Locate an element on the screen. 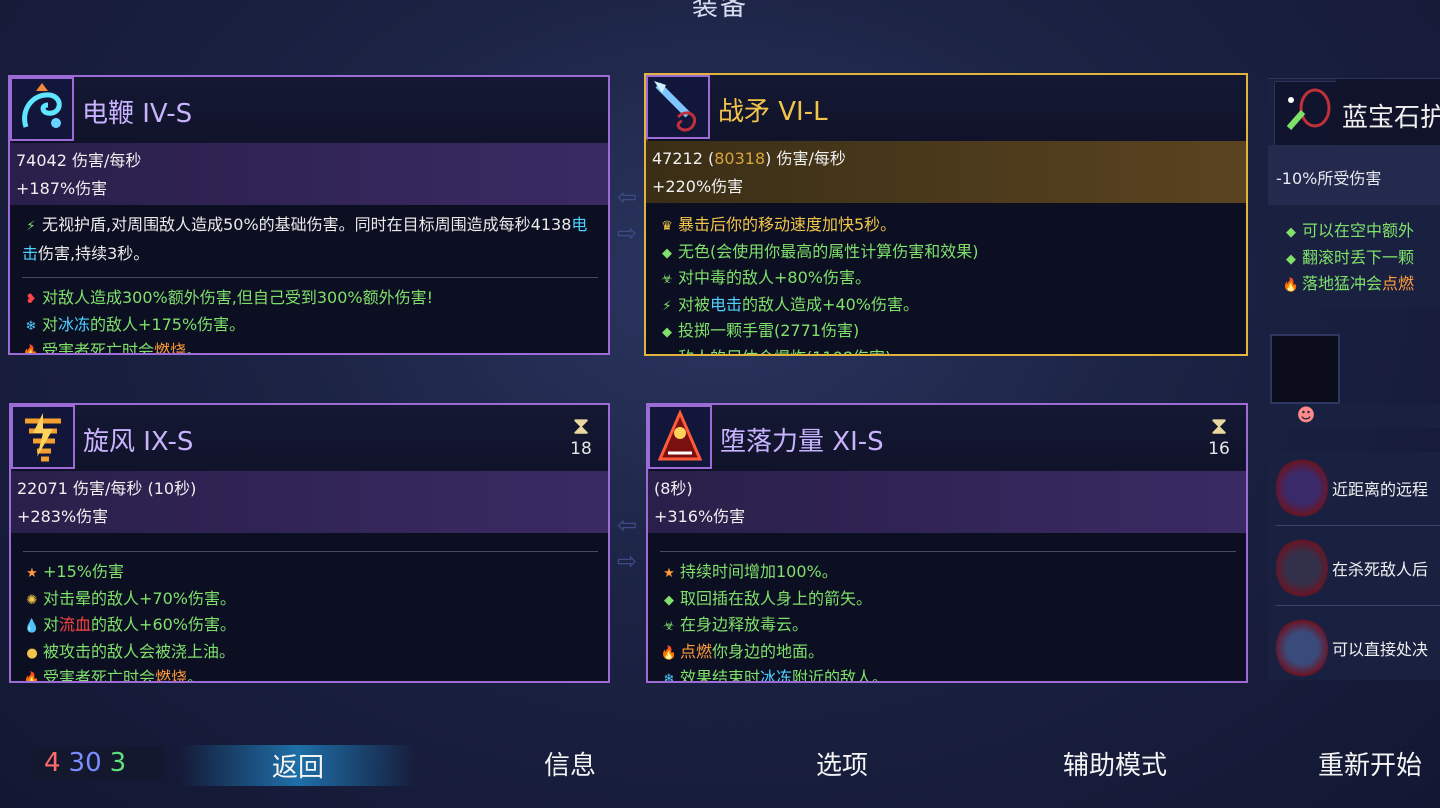 Image resolution: width=1440 pixels, height=808 pixels. tornado-skill-icon is located at coordinates (43, 437).